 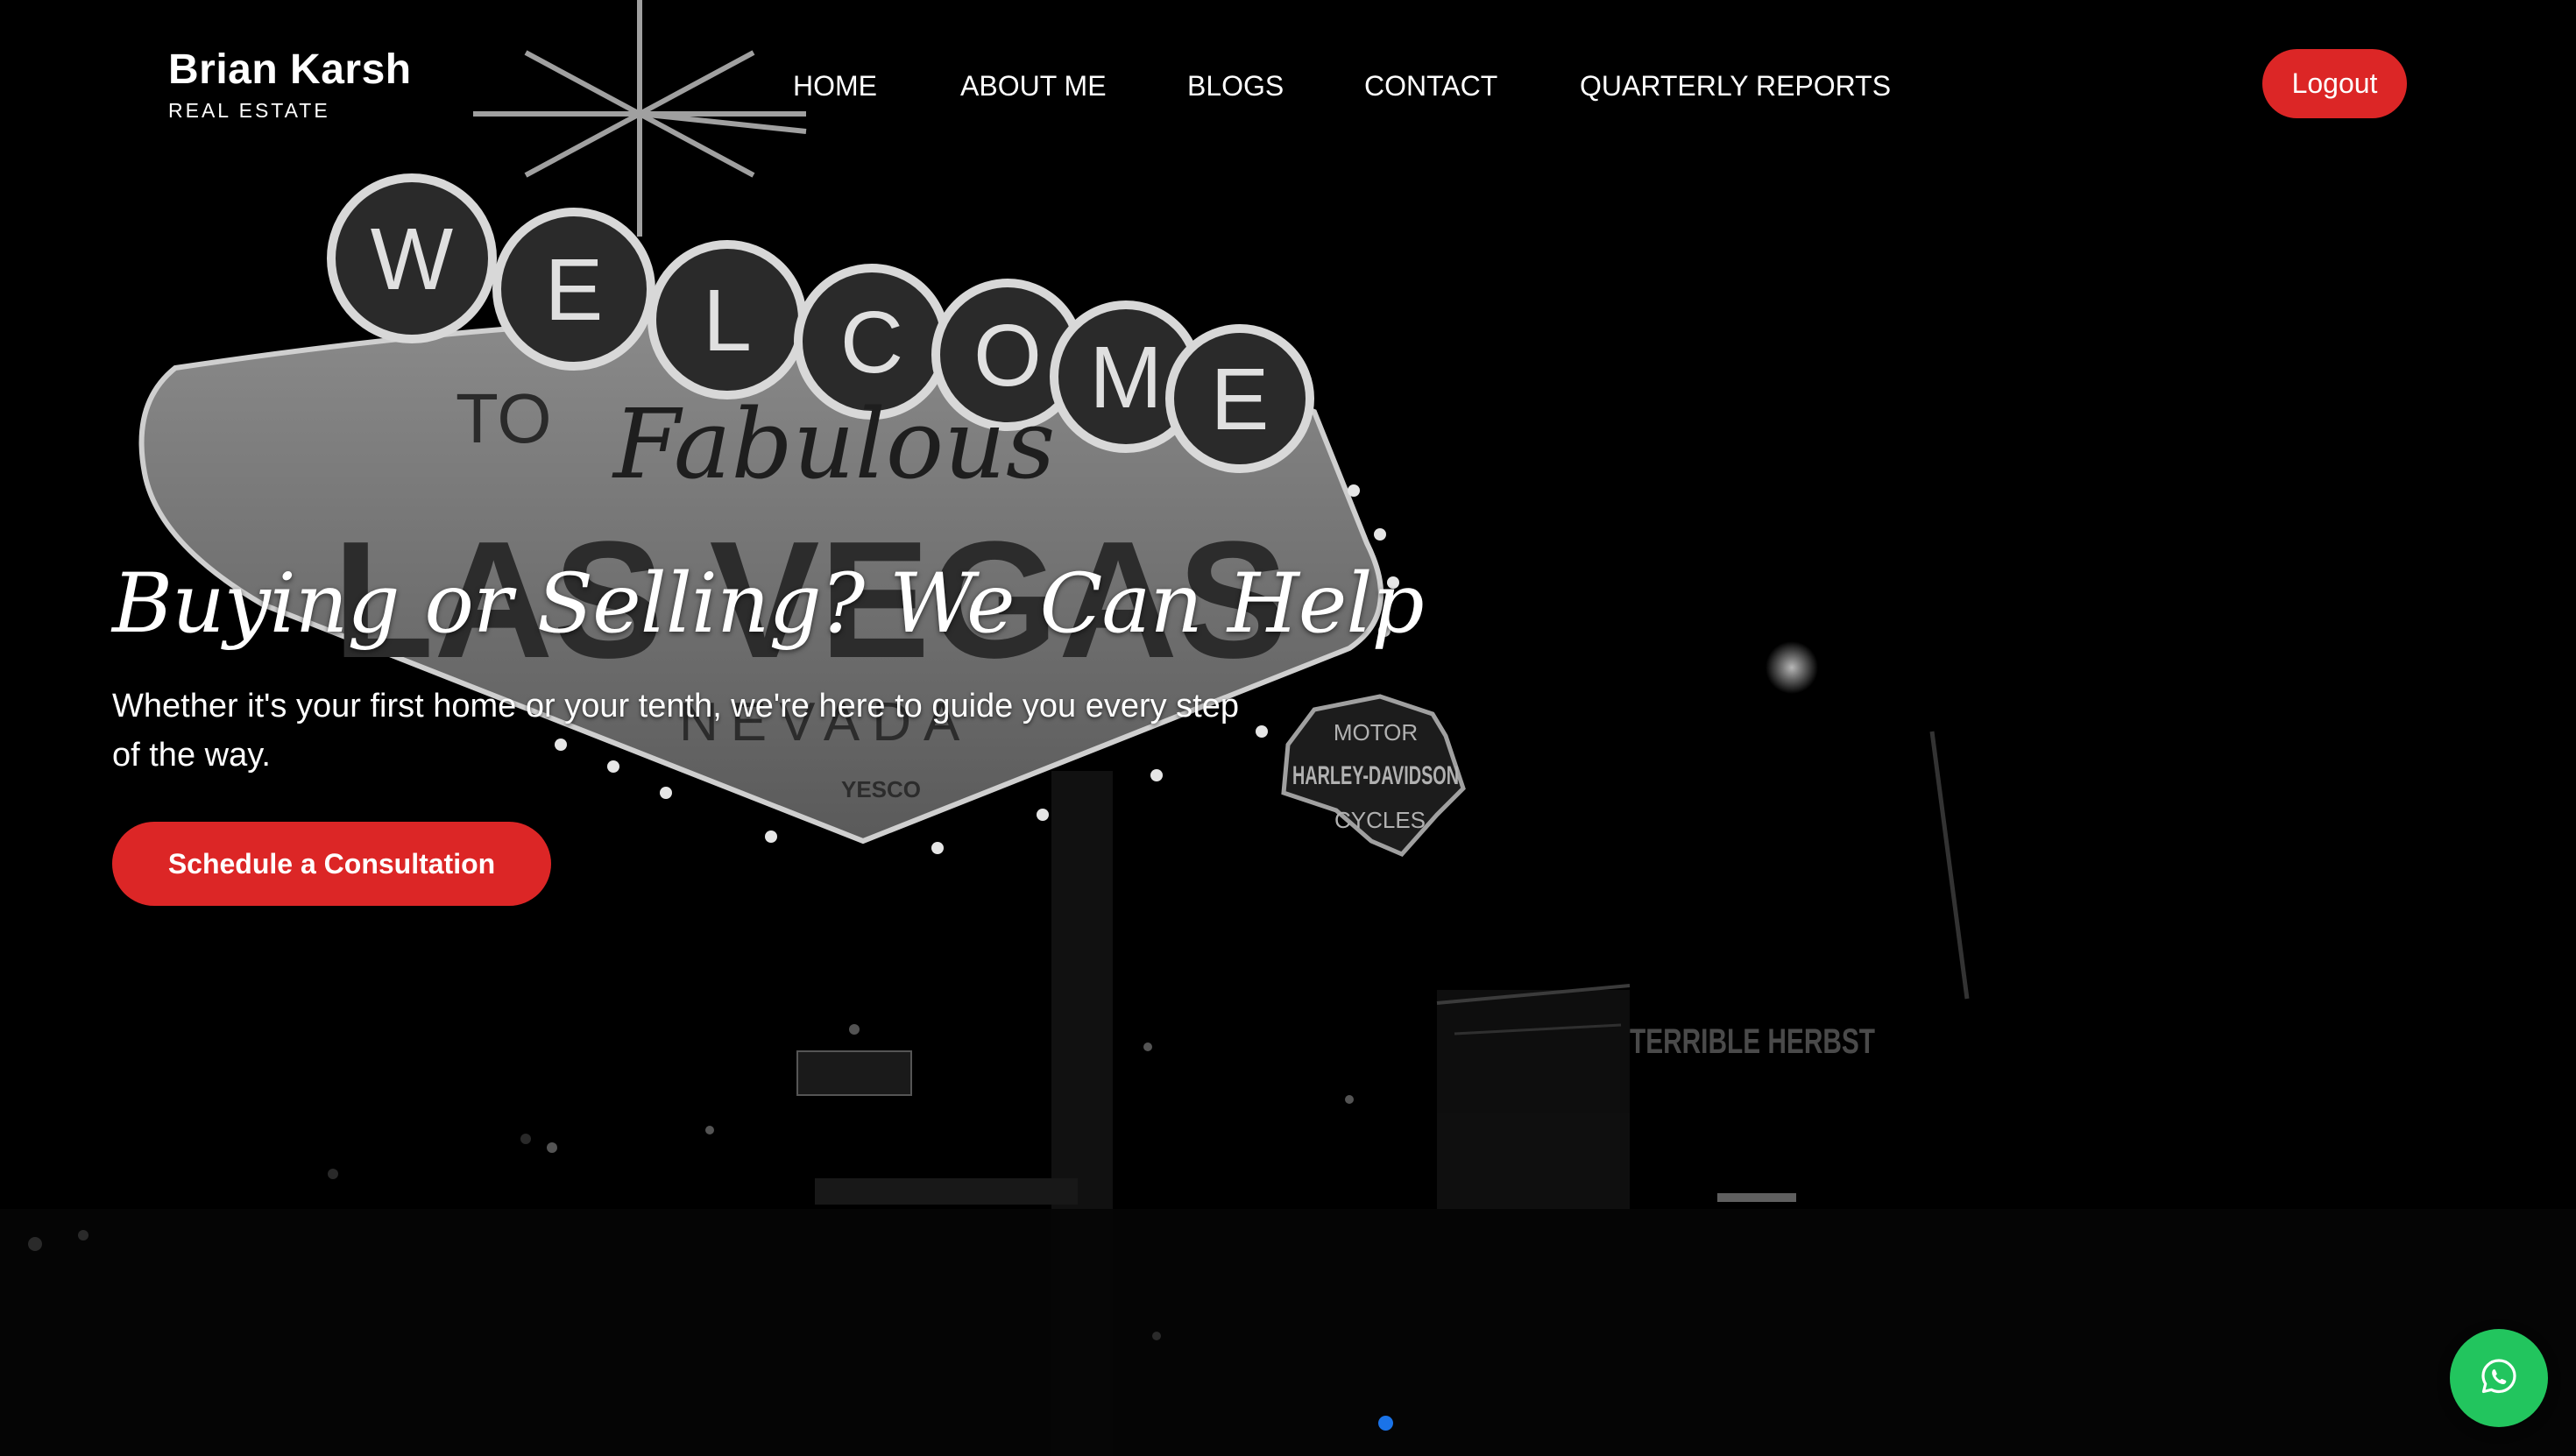 What do you see at coordinates (1375, 775) in the screenshot?
I see `svg-text: HARLEY-DAVIDSON` at bounding box center [1375, 775].